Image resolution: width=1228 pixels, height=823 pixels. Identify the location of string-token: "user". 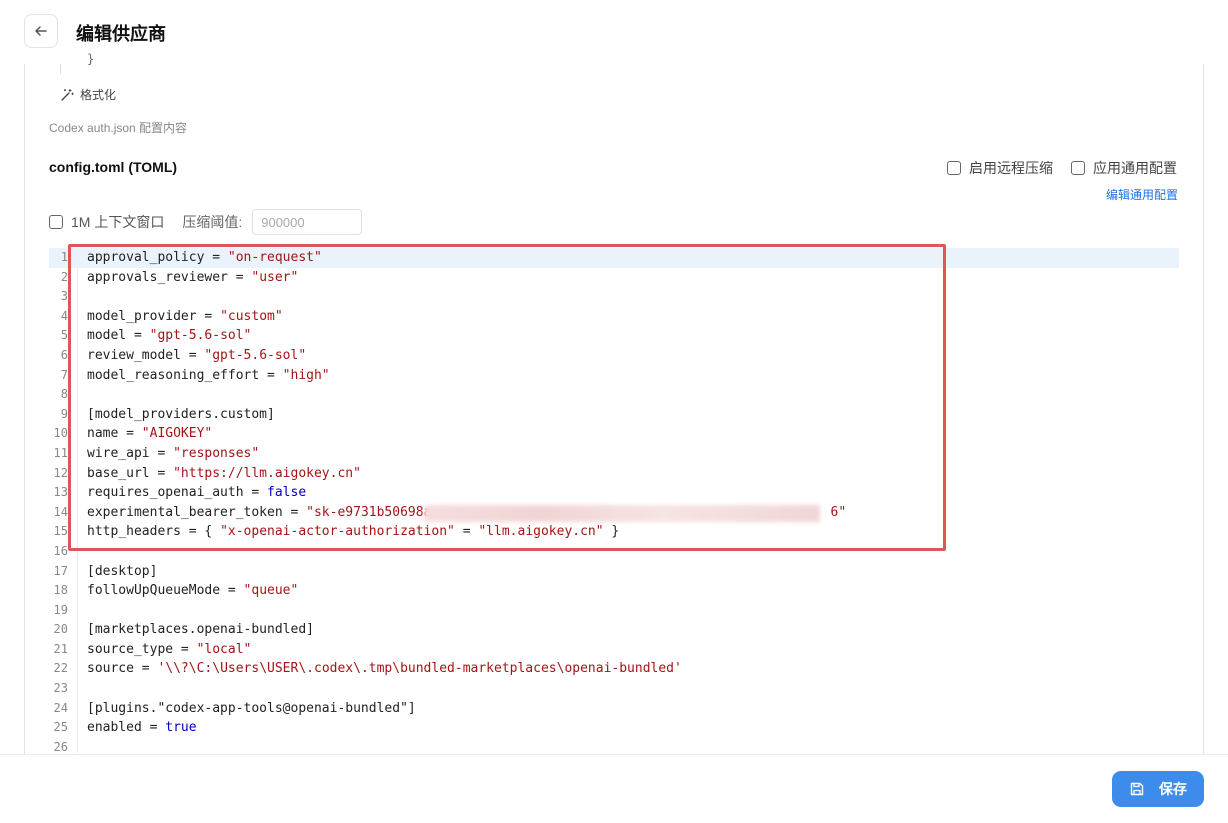
(275, 277).